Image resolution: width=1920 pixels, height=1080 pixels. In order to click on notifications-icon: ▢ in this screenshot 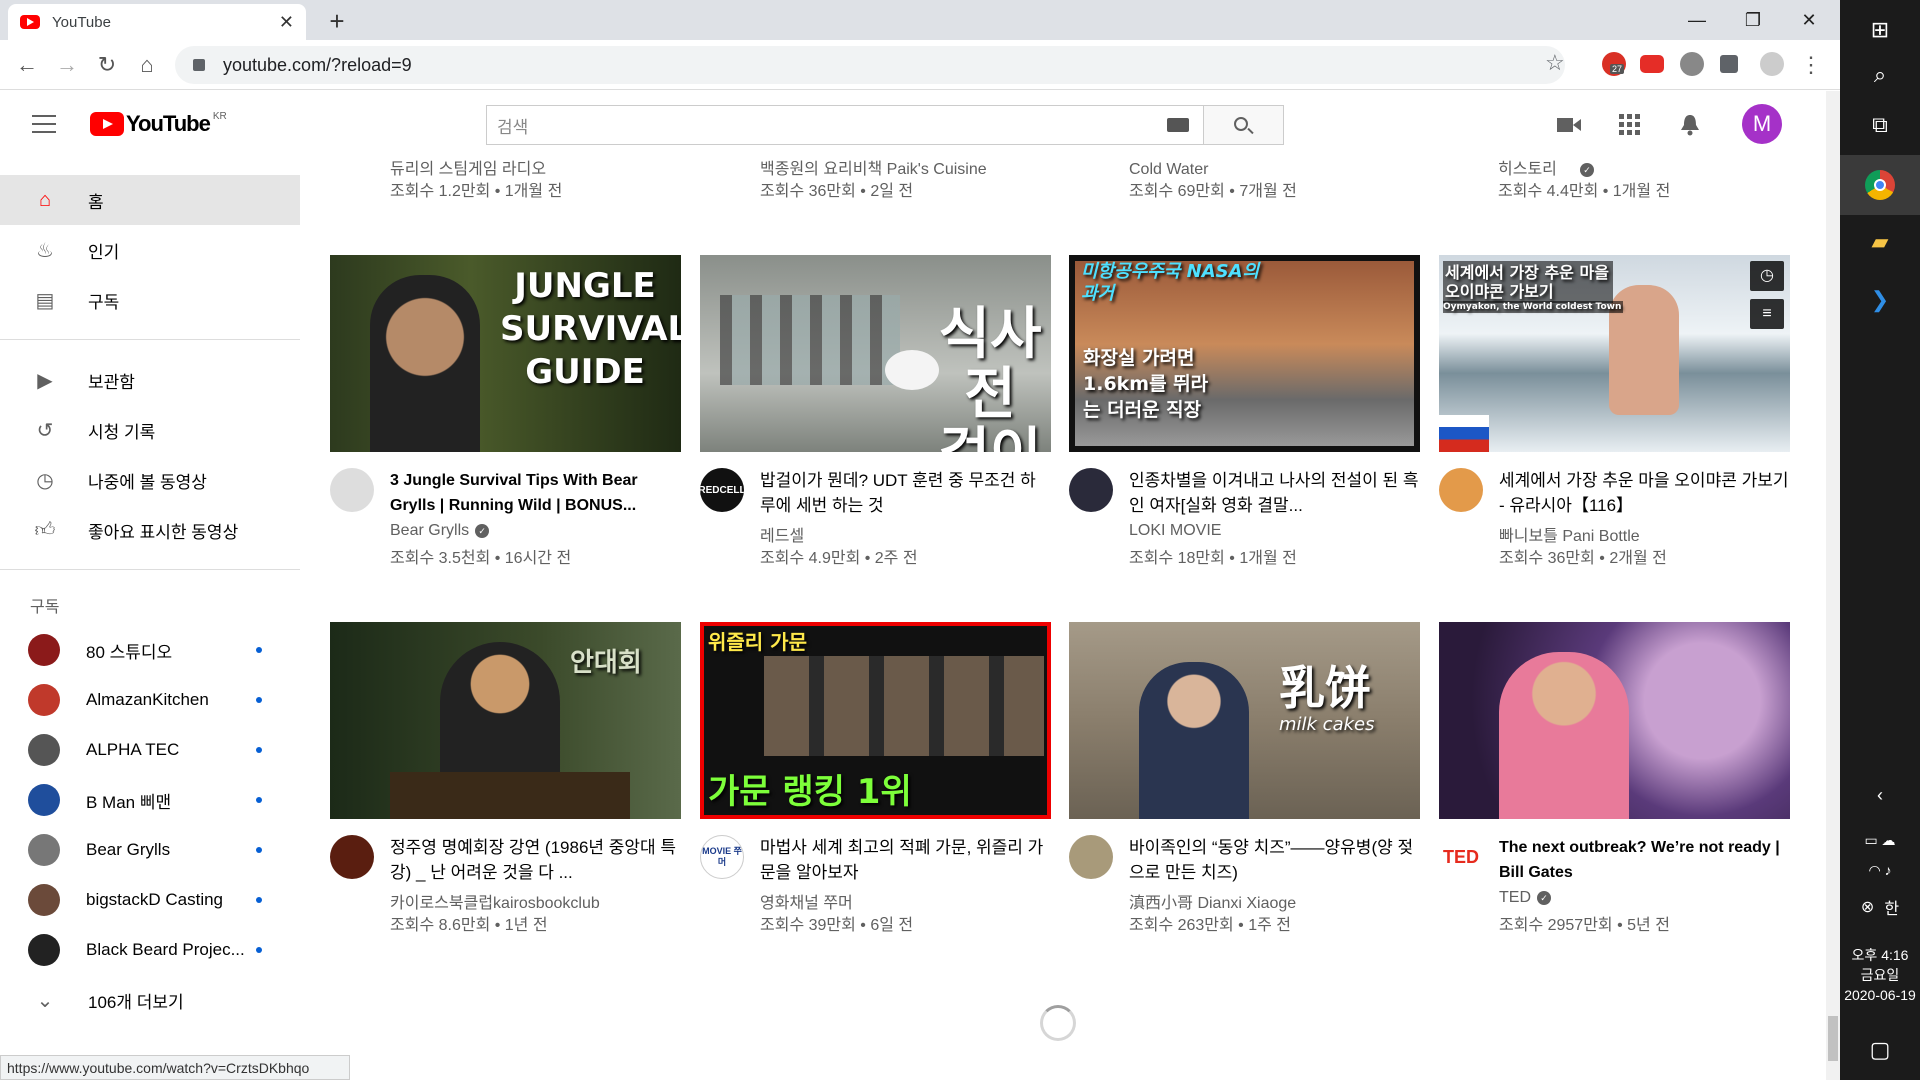, I will do `click(1880, 1050)`.